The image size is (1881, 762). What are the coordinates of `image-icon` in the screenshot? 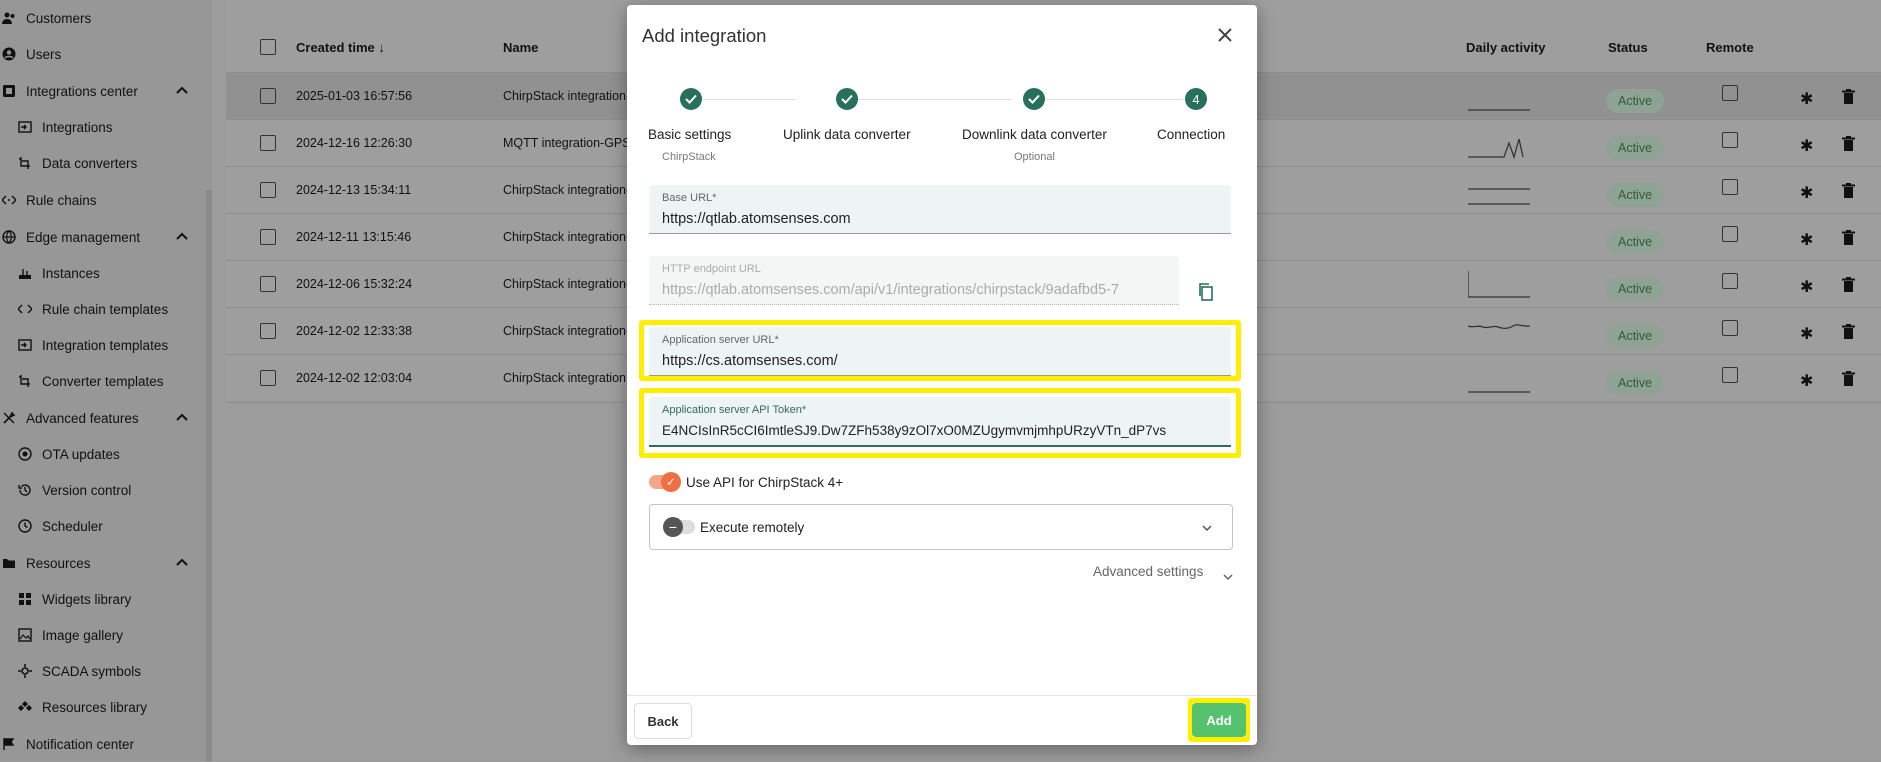 It's located at (25, 635).